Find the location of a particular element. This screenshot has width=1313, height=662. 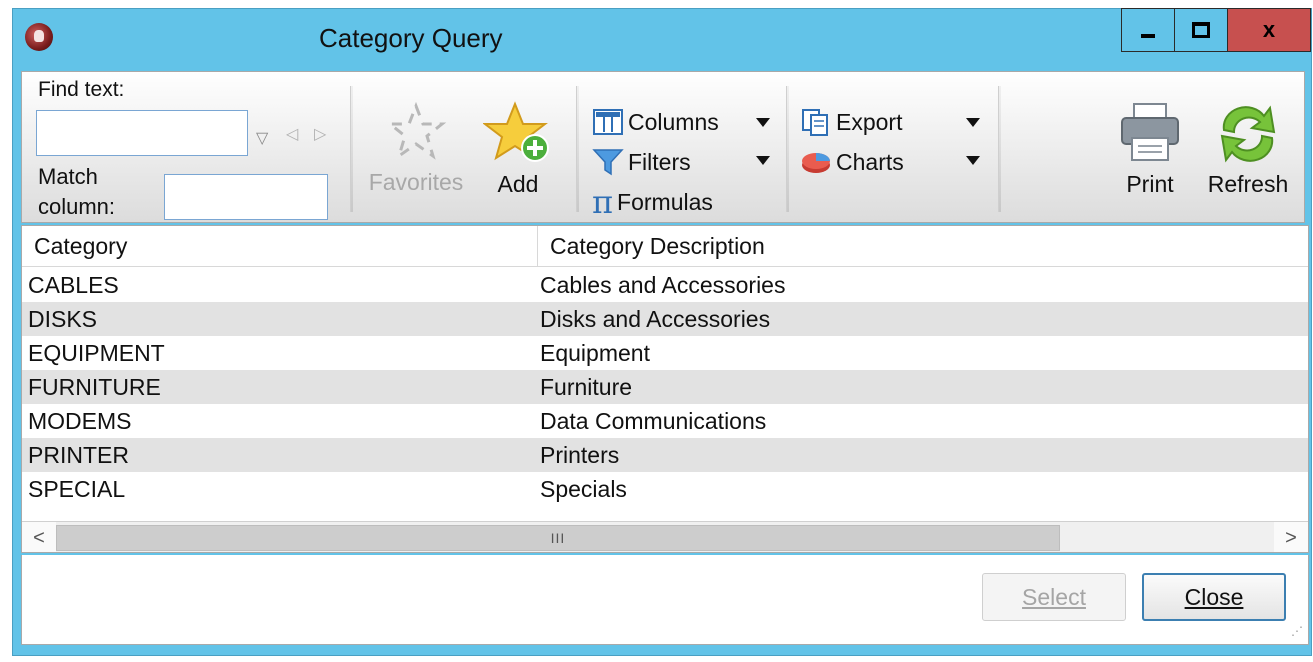

table-row: SPECIAL Specials is located at coordinates (665, 489).